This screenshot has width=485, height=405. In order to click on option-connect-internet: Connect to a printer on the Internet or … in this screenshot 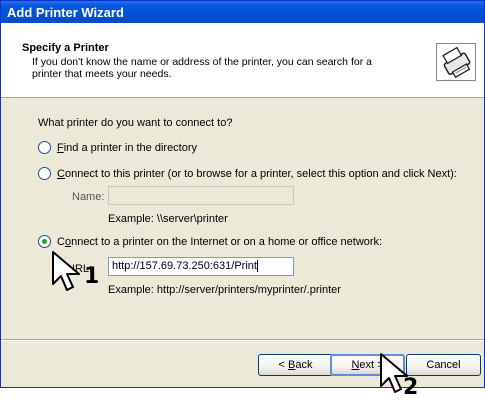, I will do `click(210, 241)`.